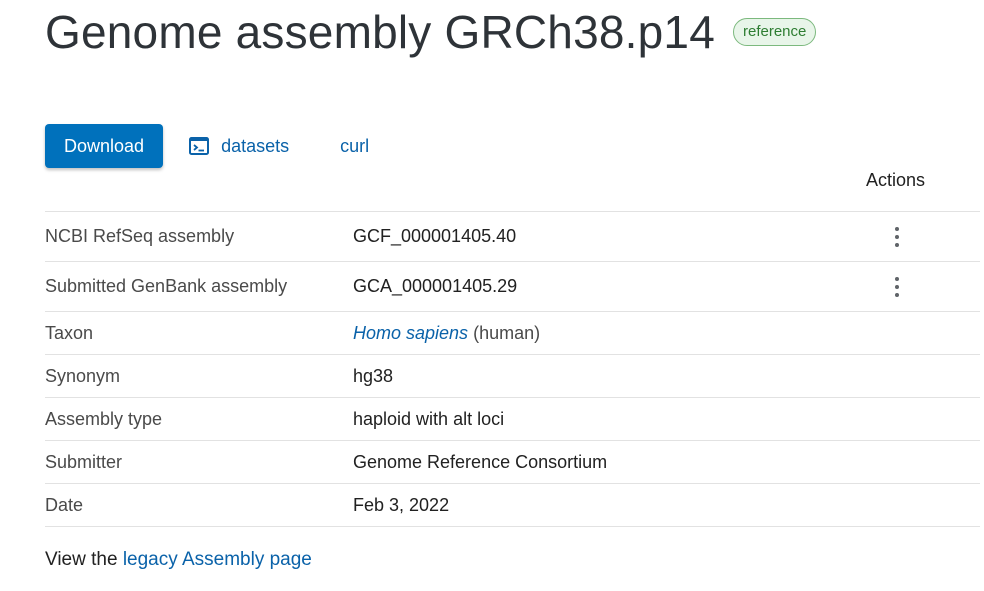  I want to click on assembly-type-label: Assembly type, so click(104, 418).